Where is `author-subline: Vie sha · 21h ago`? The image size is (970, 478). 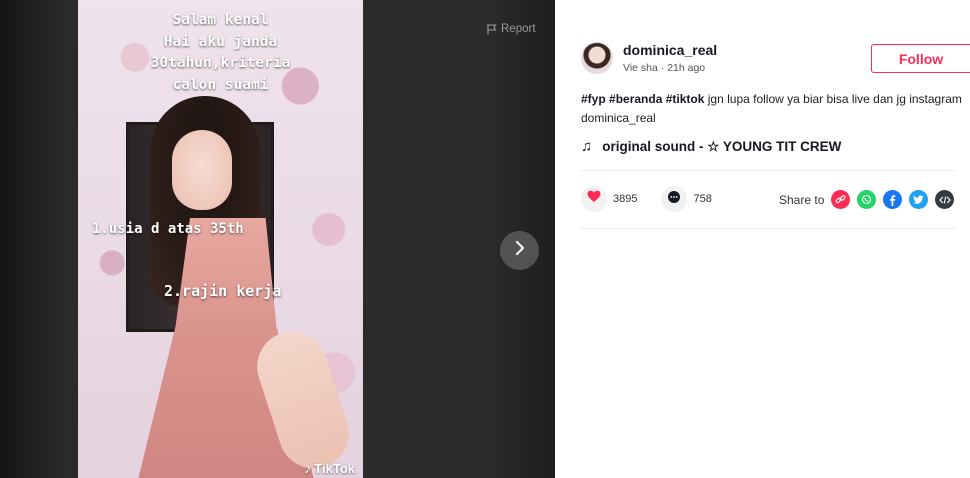
author-subline: Vie sha · 21h ago is located at coordinates (664, 68).